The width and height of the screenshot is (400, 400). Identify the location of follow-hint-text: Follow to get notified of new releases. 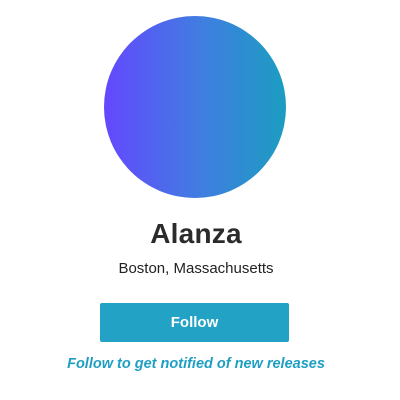
(196, 364).